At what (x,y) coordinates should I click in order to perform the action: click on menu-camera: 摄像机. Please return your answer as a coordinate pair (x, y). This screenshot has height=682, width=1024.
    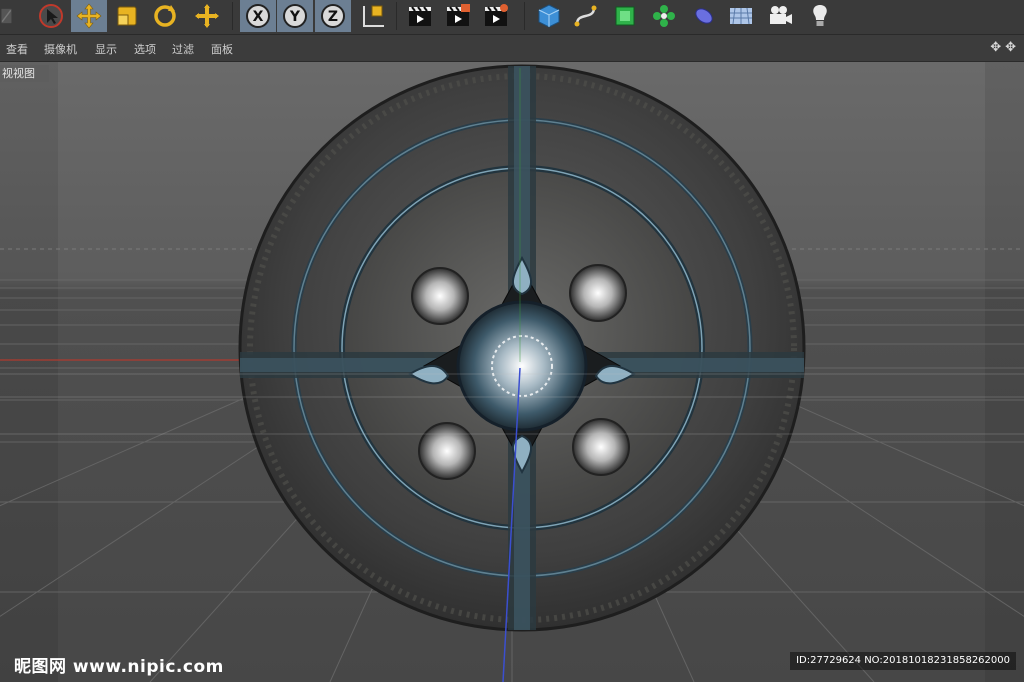
    Looking at the image, I should click on (60, 49).